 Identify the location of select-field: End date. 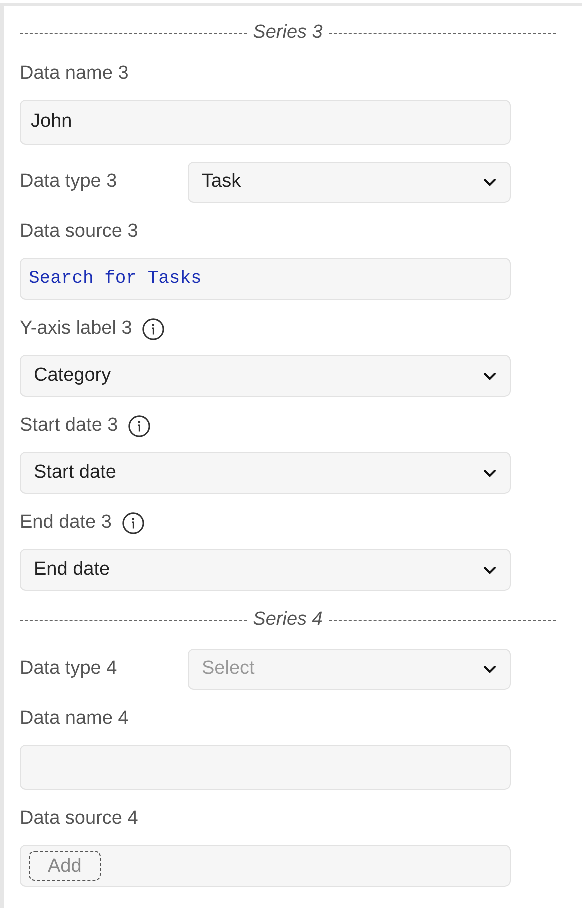
(265, 570).